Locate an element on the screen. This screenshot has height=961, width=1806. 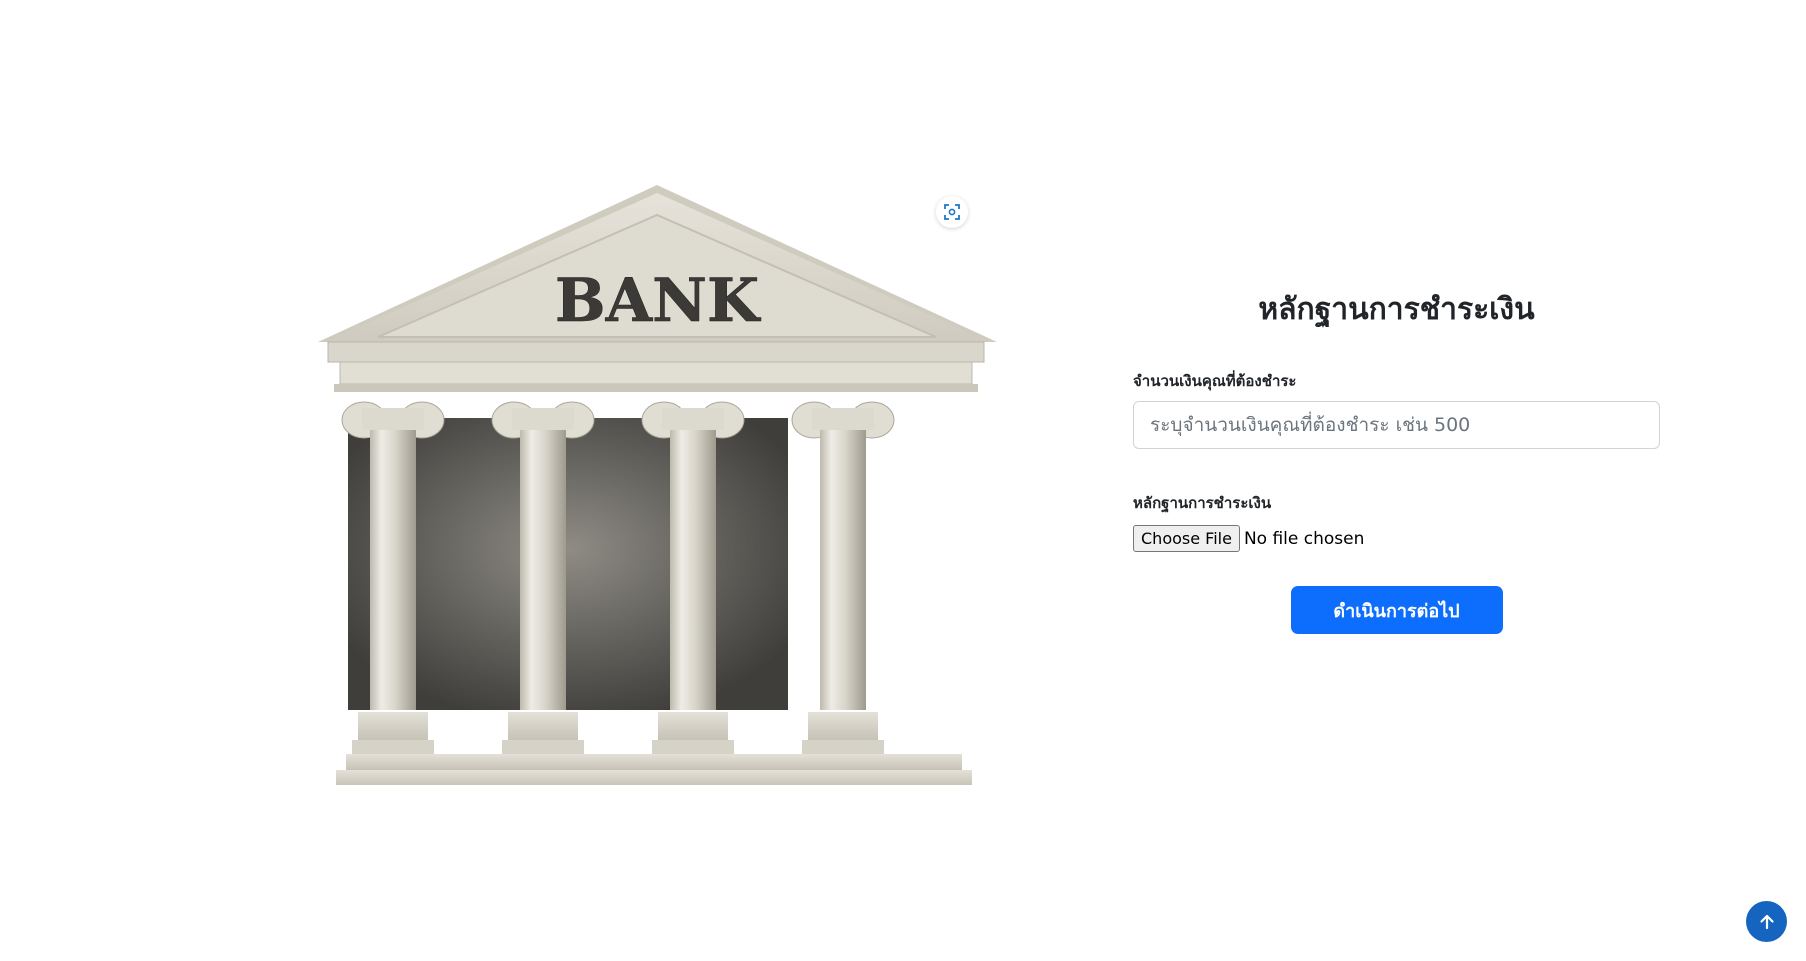
scan-button is located at coordinates (952, 212).